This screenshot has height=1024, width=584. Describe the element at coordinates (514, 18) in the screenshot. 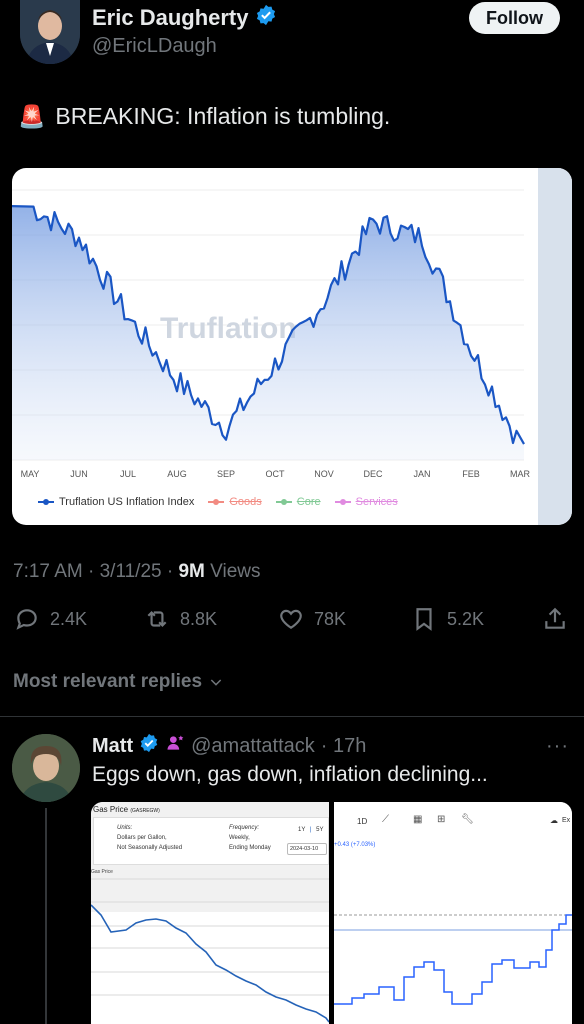

I see `follow-button: Follow` at that location.